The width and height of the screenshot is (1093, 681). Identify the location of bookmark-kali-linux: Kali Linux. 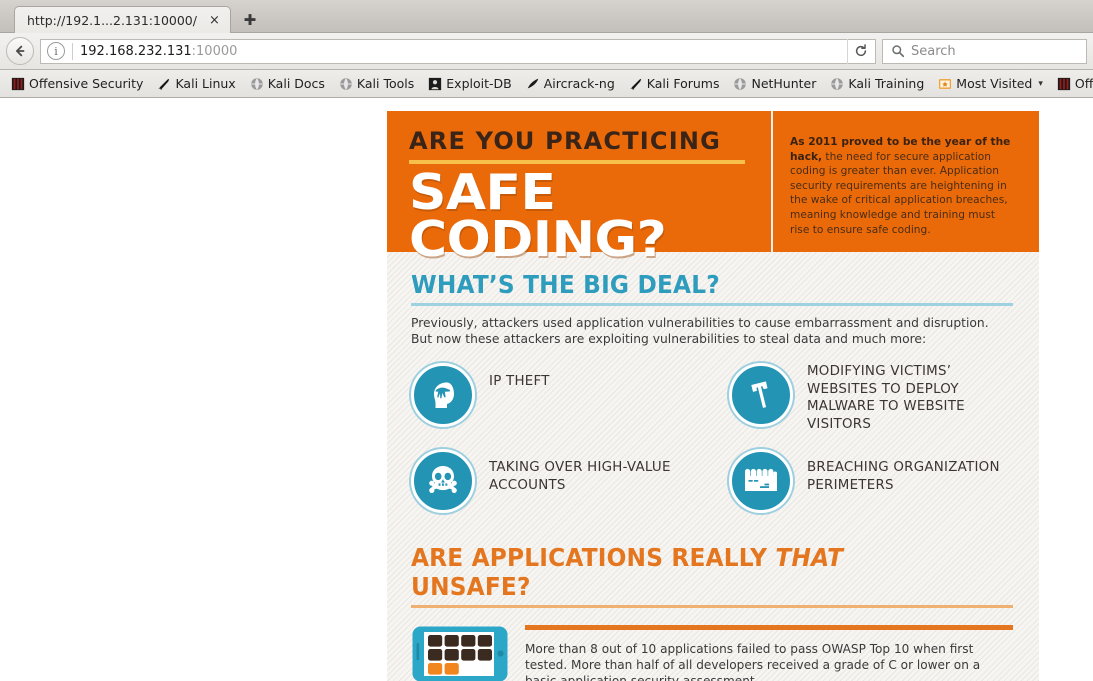
(196, 84).